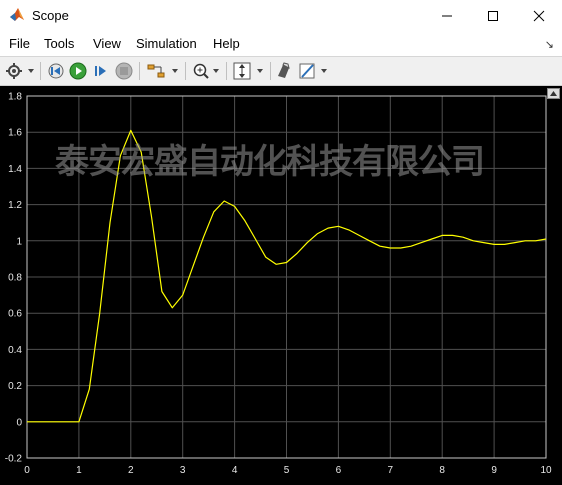 Image resolution: width=562 pixels, height=485 pixels. Describe the element at coordinates (107, 43) in the screenshot. I see `menu-view: View` at that location.